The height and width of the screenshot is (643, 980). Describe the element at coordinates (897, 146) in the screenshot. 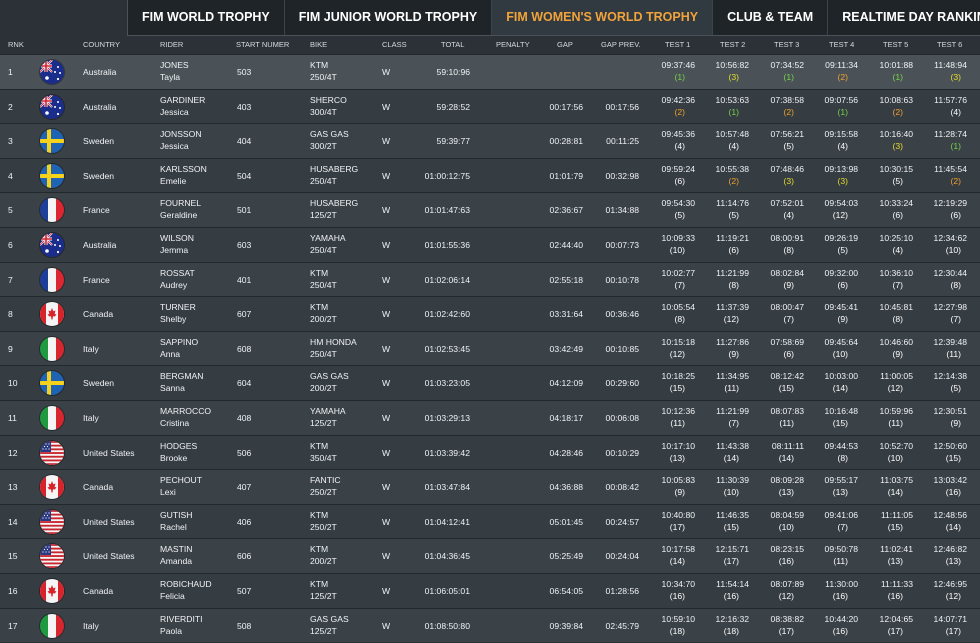

I see `test-5-rank: (3)` at that location.